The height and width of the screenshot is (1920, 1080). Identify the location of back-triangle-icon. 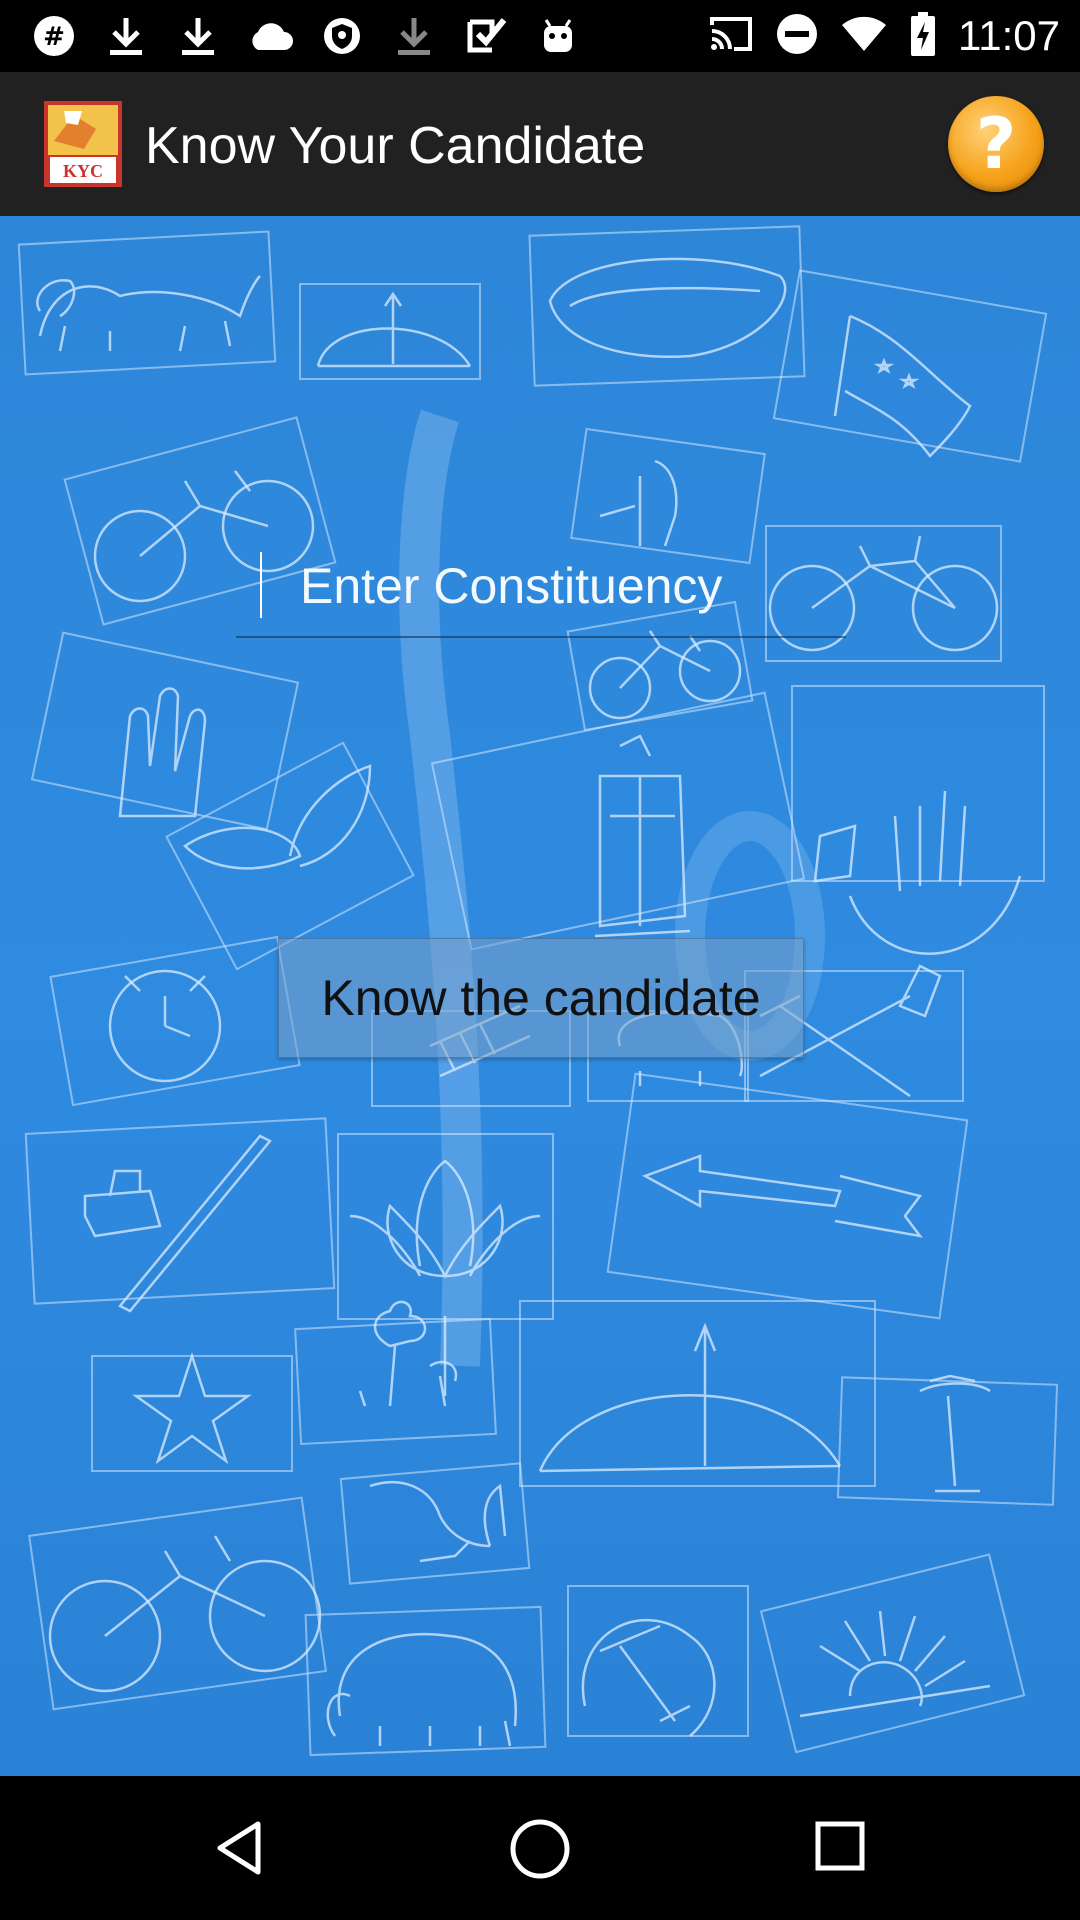
(239, 1848).